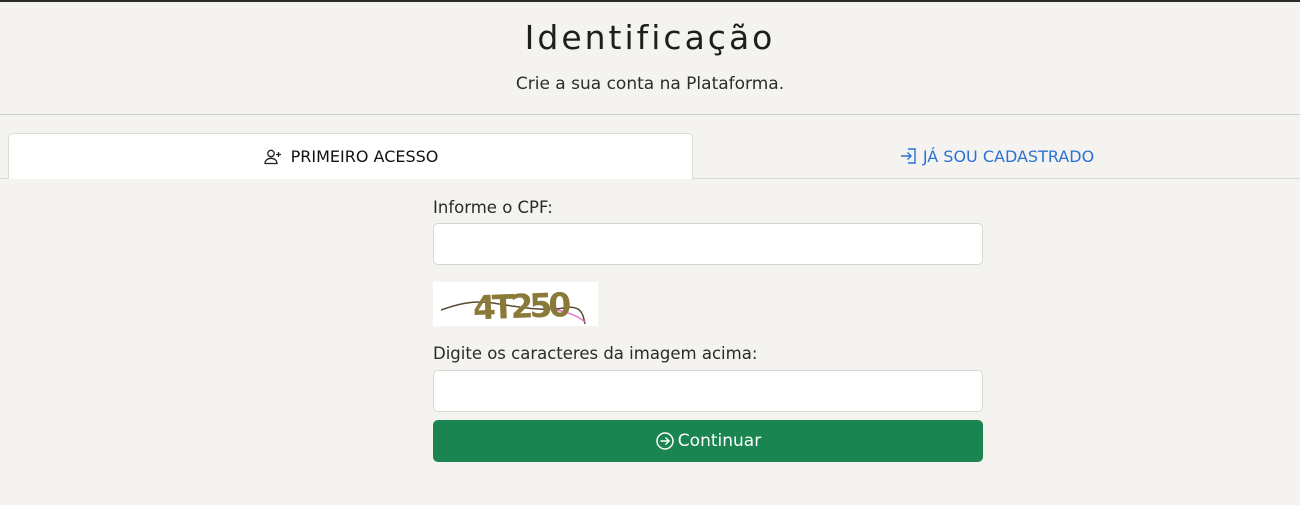 The image size is (1300, 505). What do you see at coordinates (650, 37) in the screenshot?
I see `page-title: Identificação` at bounding box center [650, 37].